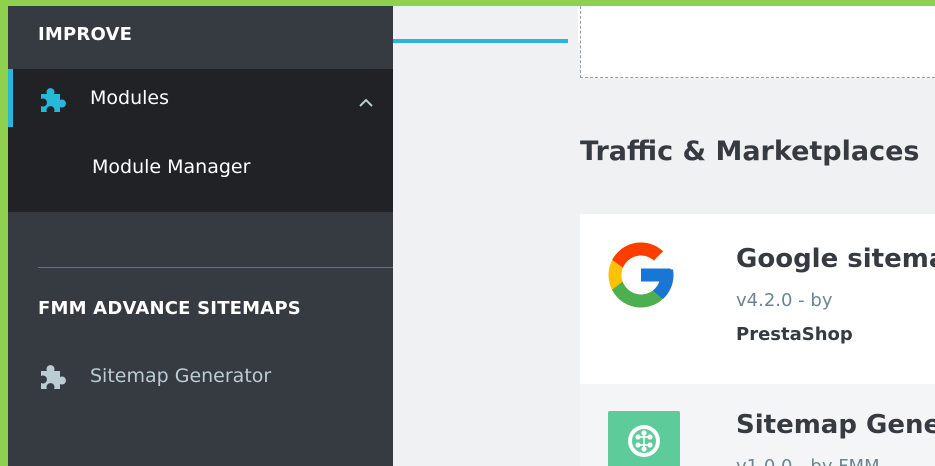 The width and height of the screenshot is (935, 466). I want to click on sidebar-subitem-module-manager: Module Manager, so click(171, 167).